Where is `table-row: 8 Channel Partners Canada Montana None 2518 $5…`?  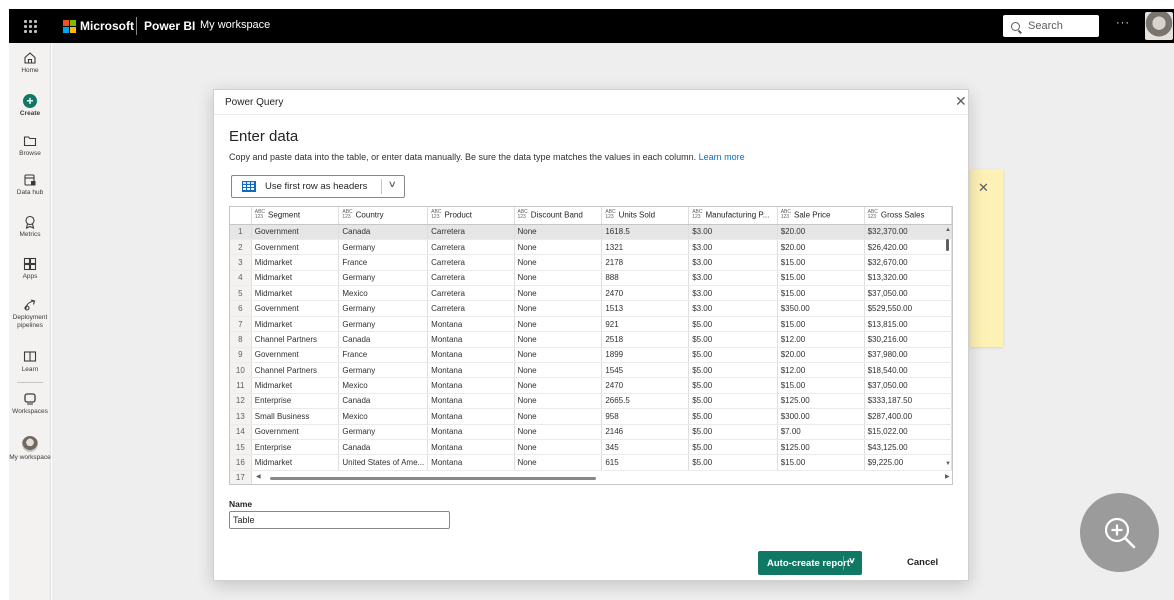 table-row: 8 Channel Partners Canada Montana None 2518 $5… is located at coordinates (591, 339).